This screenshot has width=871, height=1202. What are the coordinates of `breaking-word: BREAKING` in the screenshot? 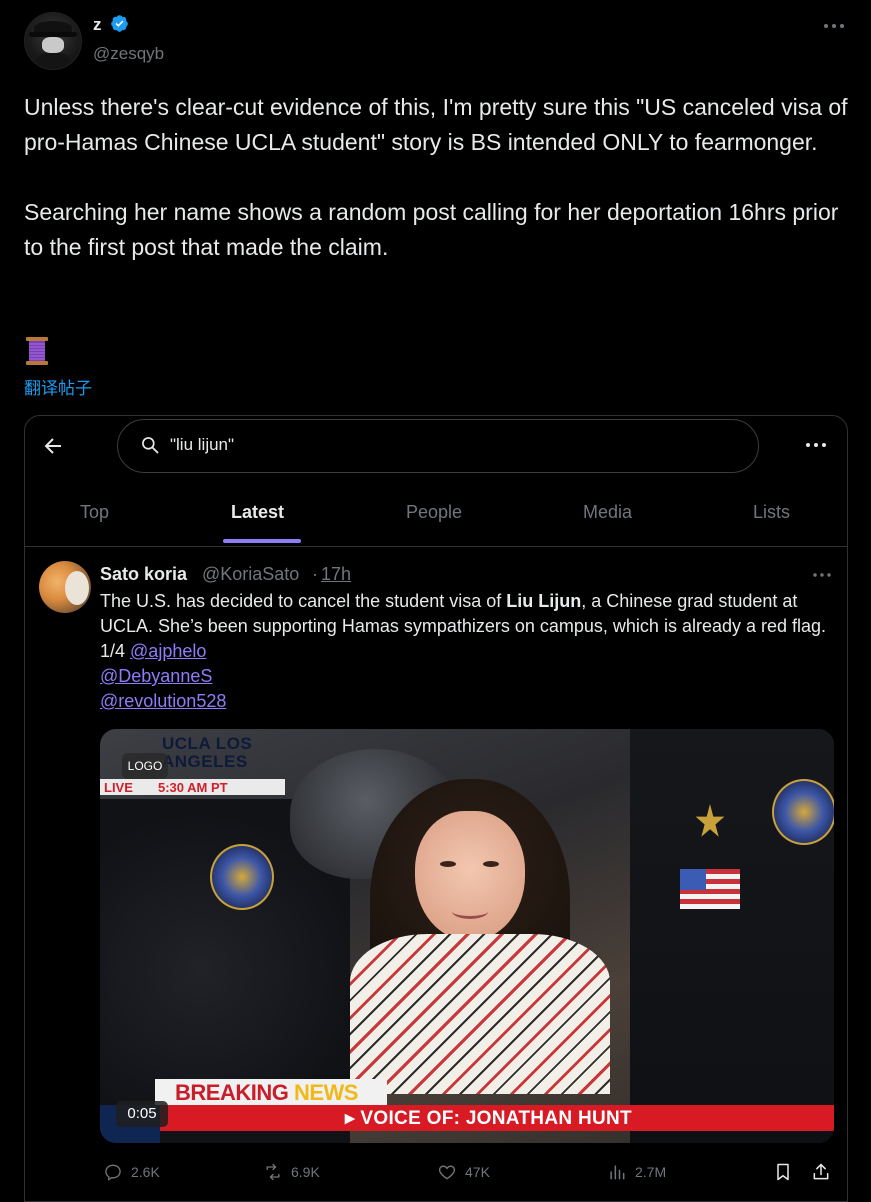 It's located at (232, 1092).